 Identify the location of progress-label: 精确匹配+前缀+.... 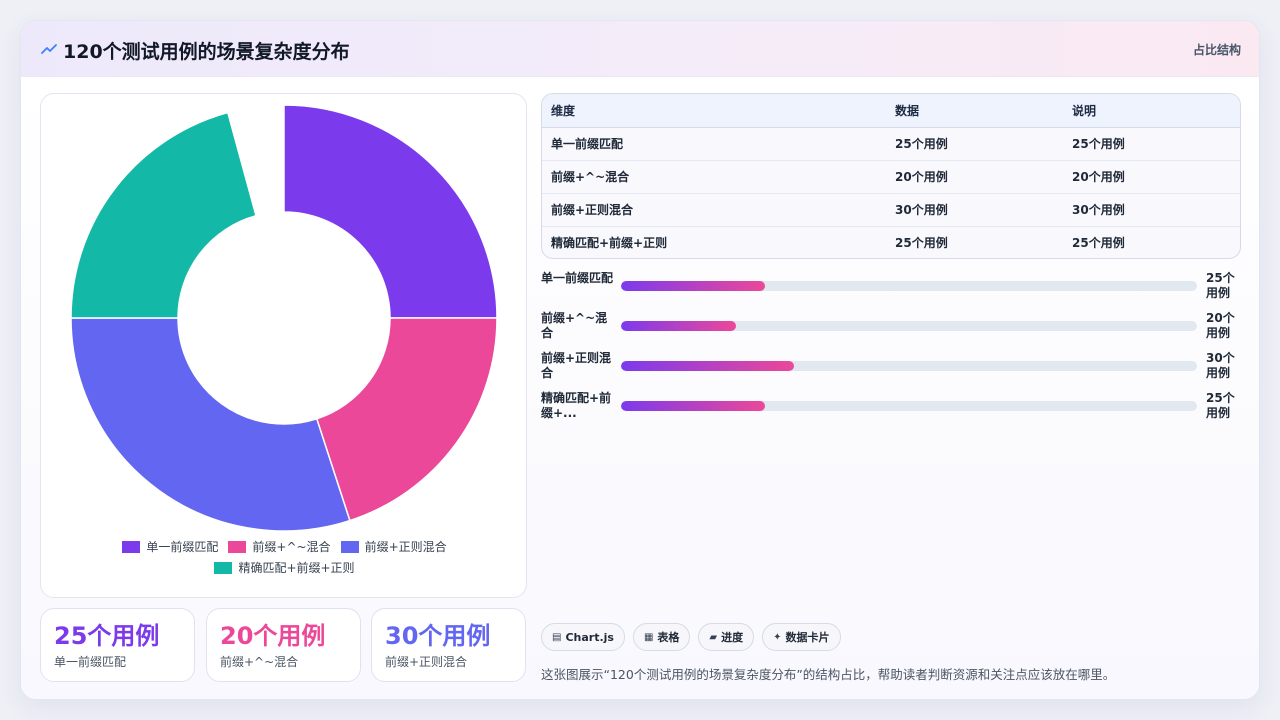
(576, 405).